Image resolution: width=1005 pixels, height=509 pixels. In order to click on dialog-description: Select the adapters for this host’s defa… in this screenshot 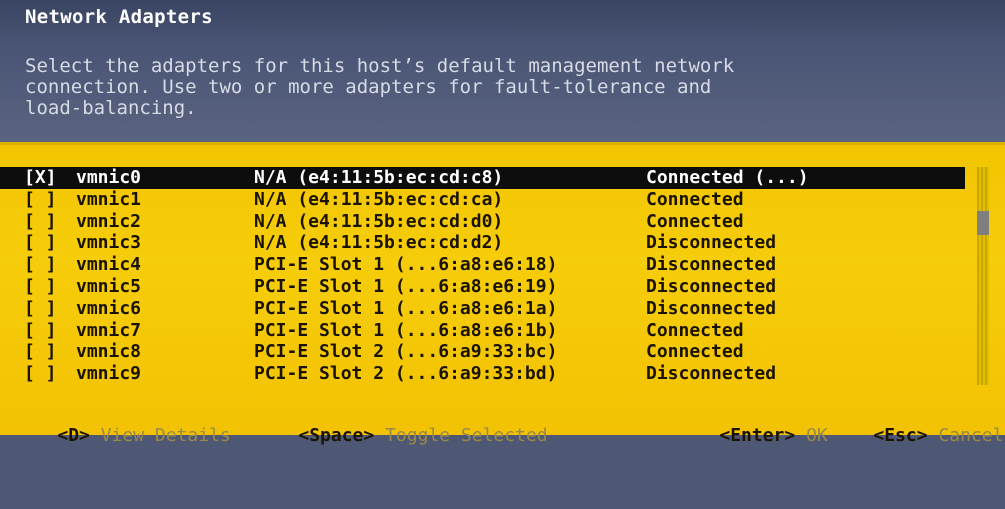, I will do `click(380, 87)`.